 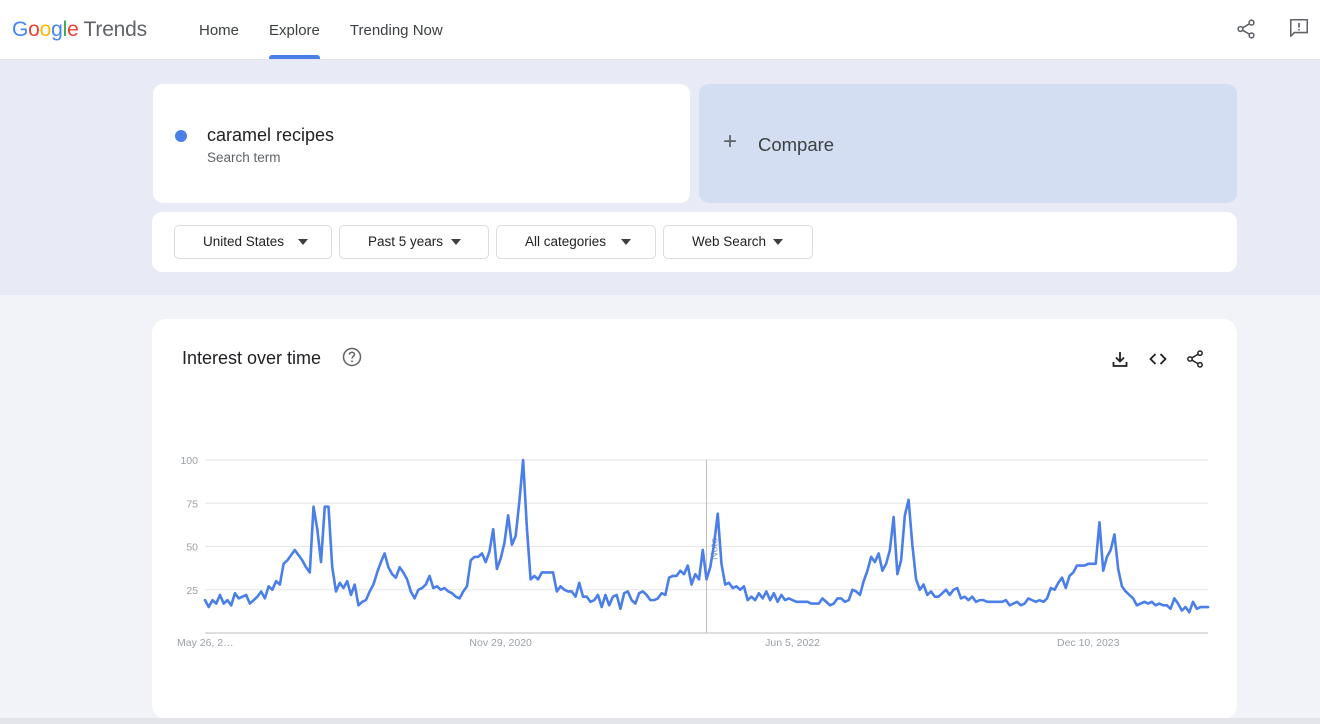 I want to click on bottom-strip, so click(x=660, y=721).